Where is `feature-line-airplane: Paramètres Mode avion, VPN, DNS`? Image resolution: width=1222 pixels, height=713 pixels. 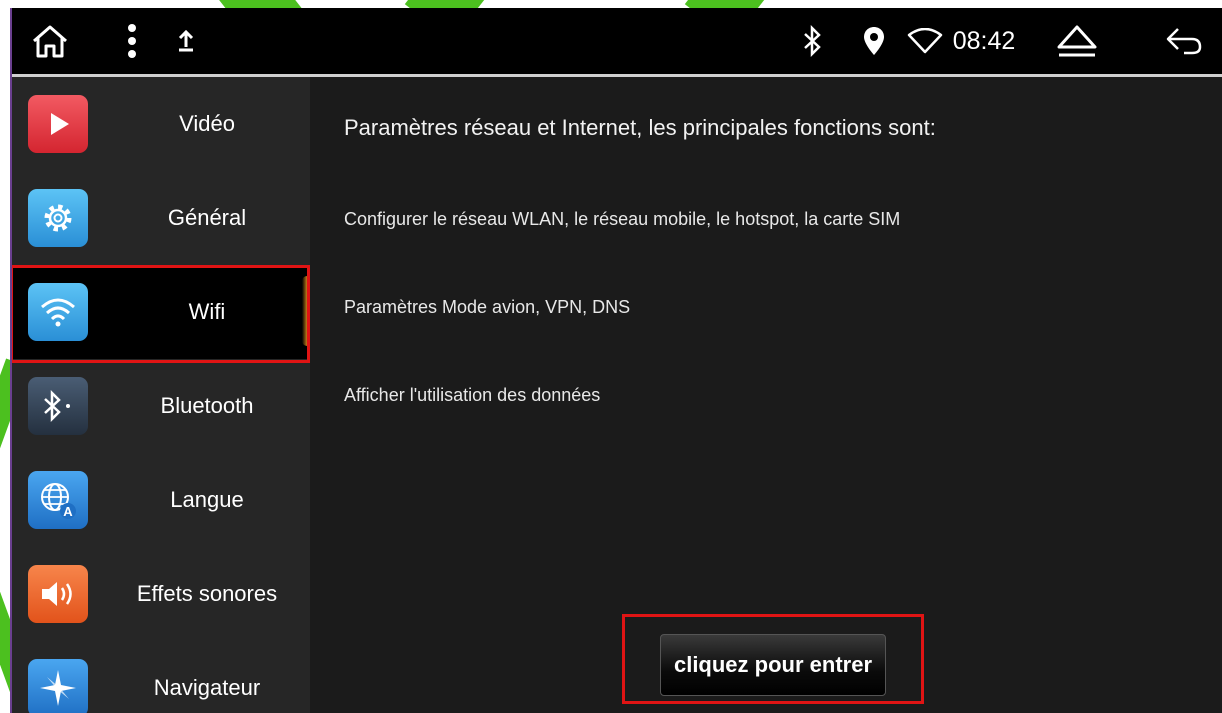
feature-line-airplane: Paramètres Mode avion, VPN, DNS is located at coordinates (487, 307).